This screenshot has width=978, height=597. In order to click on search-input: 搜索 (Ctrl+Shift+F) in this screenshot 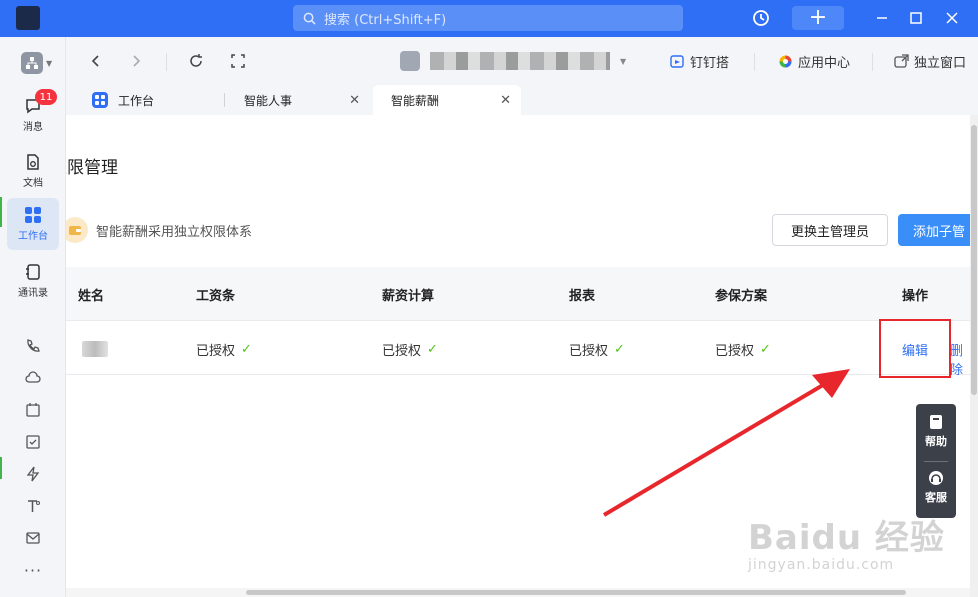, I will do `click(488, 18)`.